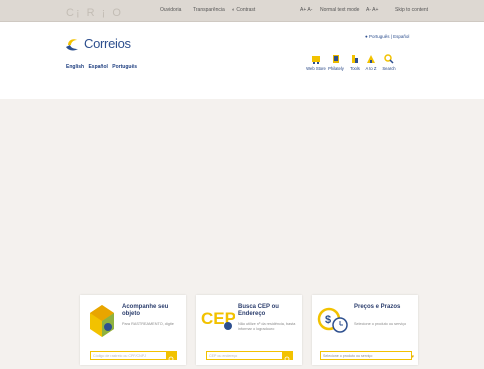 The height and width of the screenshot is (369, 484). I want to click on lang-english-link: English, so click(75, 67).